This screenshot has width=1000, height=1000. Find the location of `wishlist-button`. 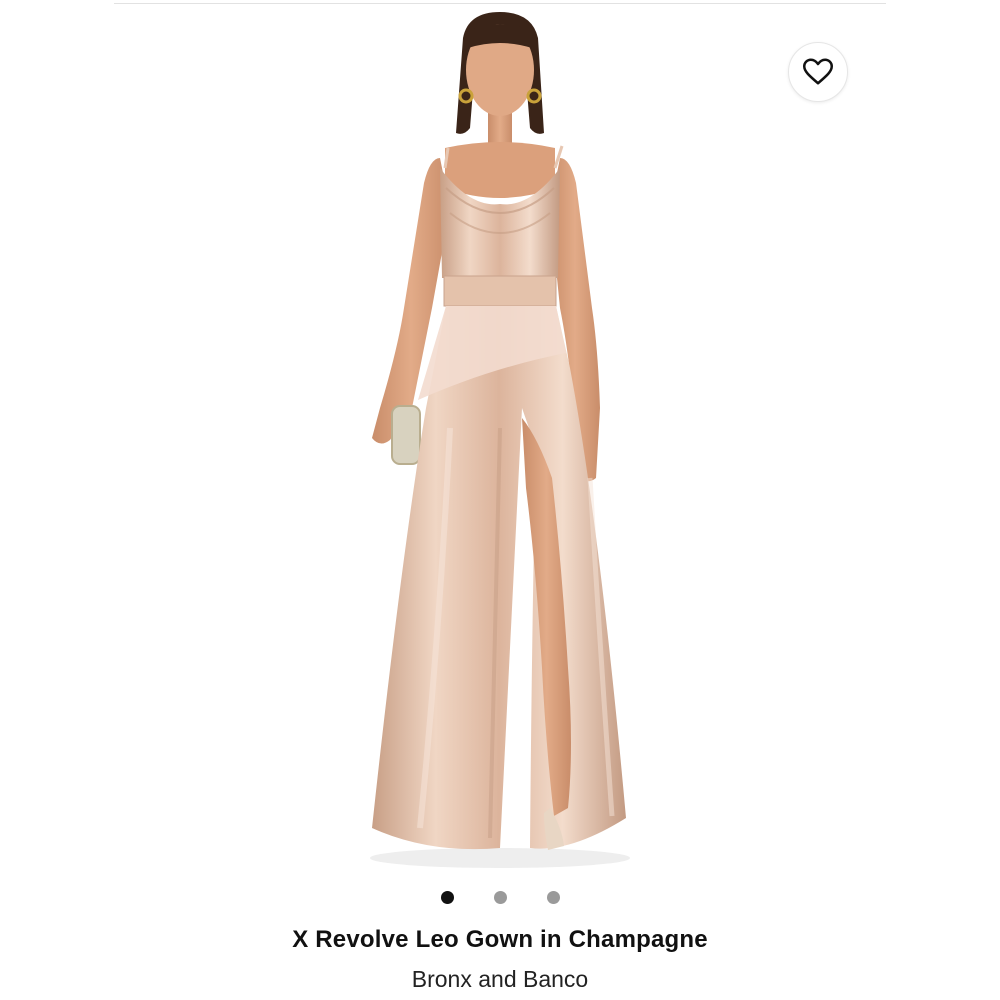

wishlist-button is located at coordinates (818, 72).